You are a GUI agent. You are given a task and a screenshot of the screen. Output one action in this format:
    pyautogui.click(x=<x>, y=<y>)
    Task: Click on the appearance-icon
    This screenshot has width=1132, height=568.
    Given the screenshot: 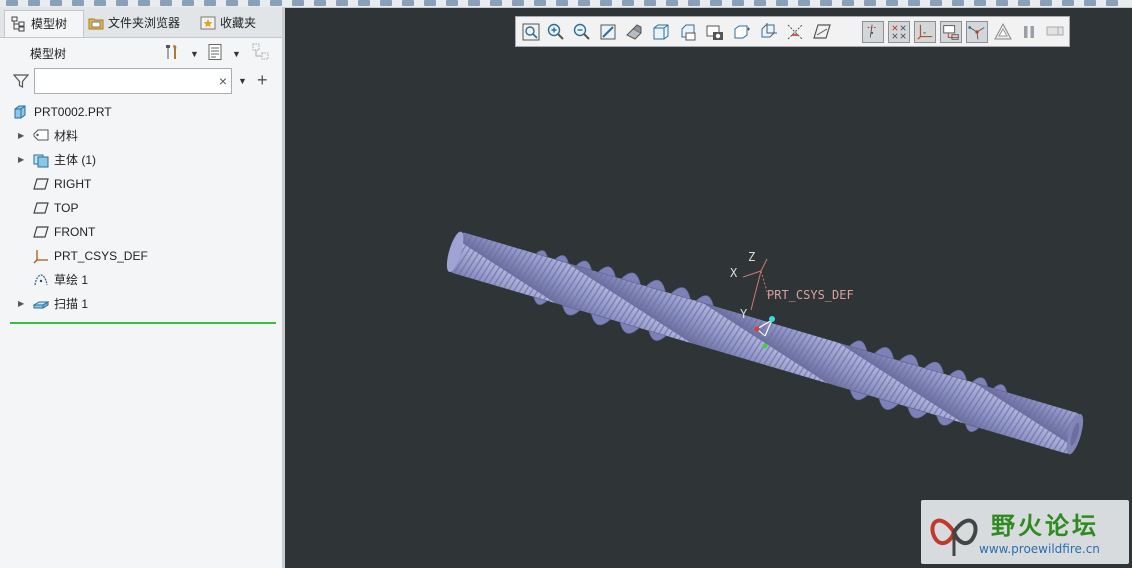 What is the action you would take?
    pyautogui.click(x=1055, y=32)
    